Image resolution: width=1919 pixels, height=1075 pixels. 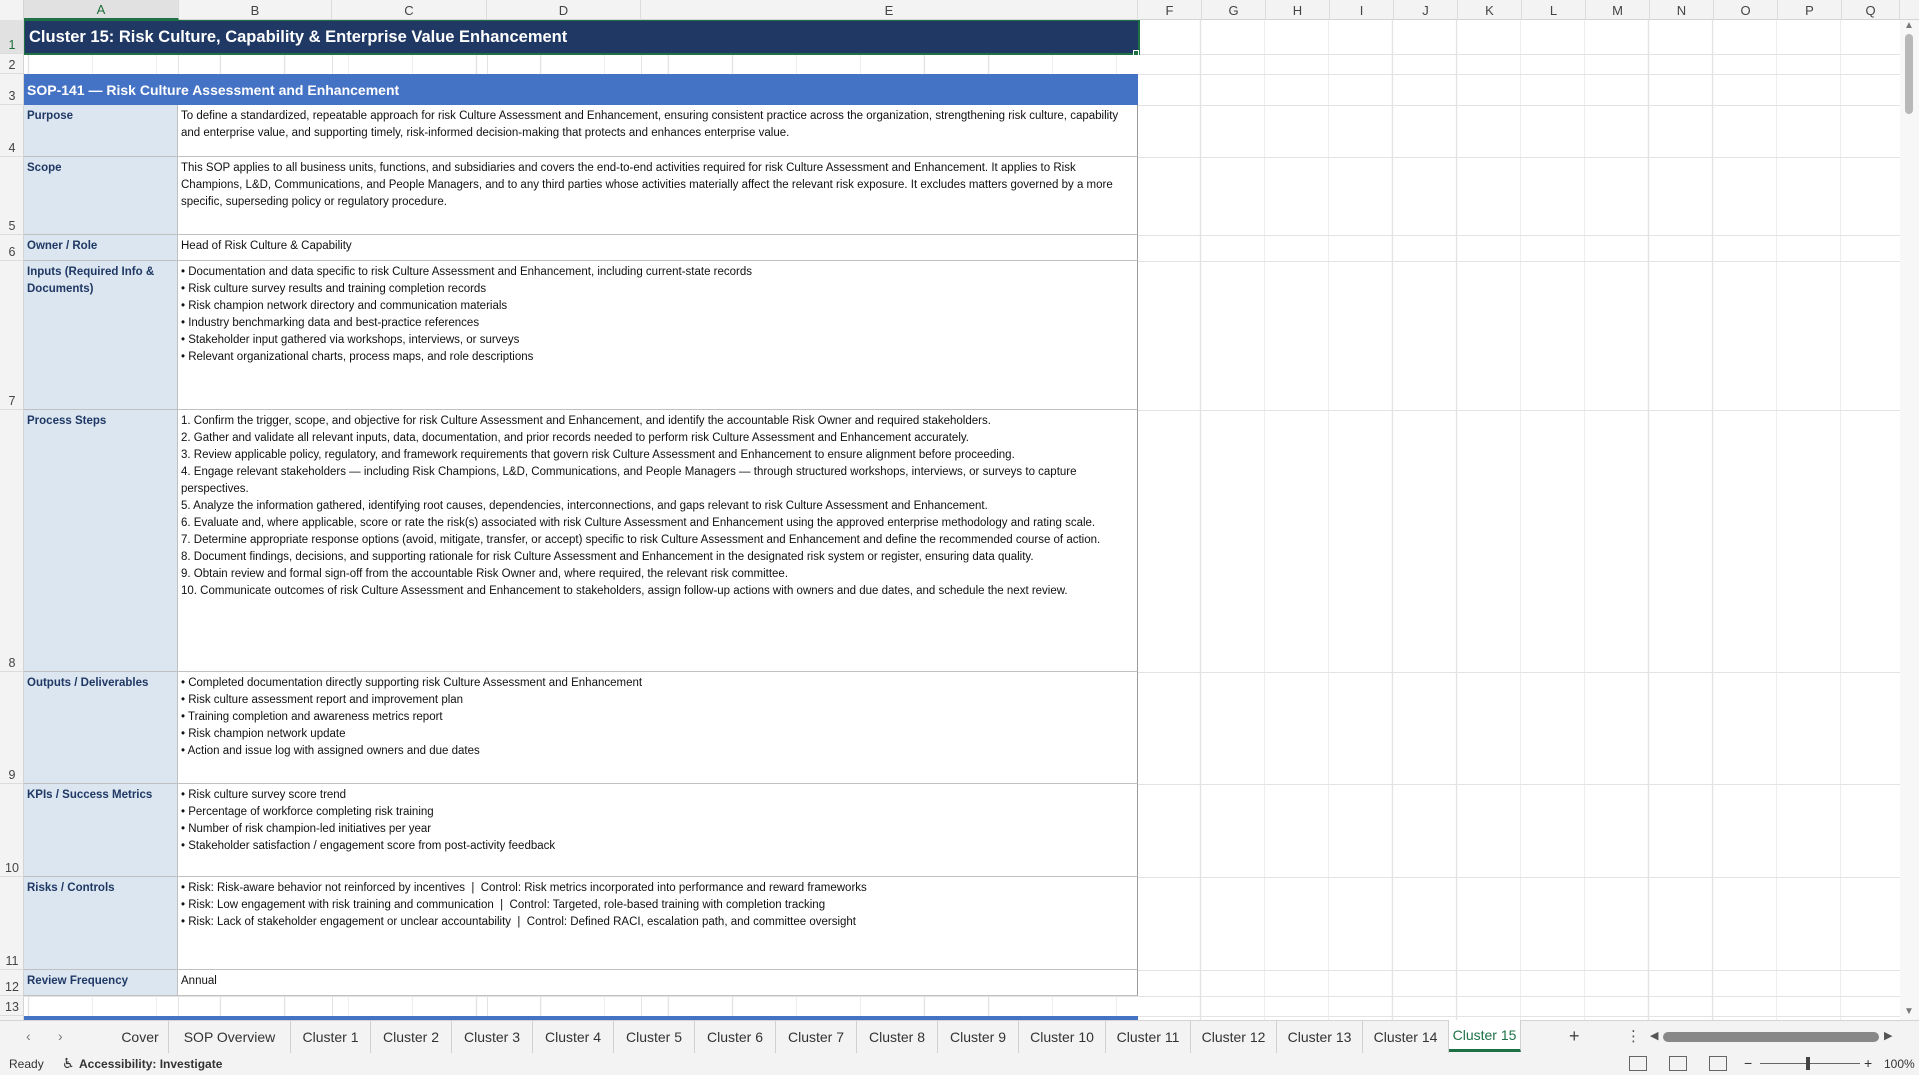 I want to click on row-header-2: 2, so click(x=11, y=64).